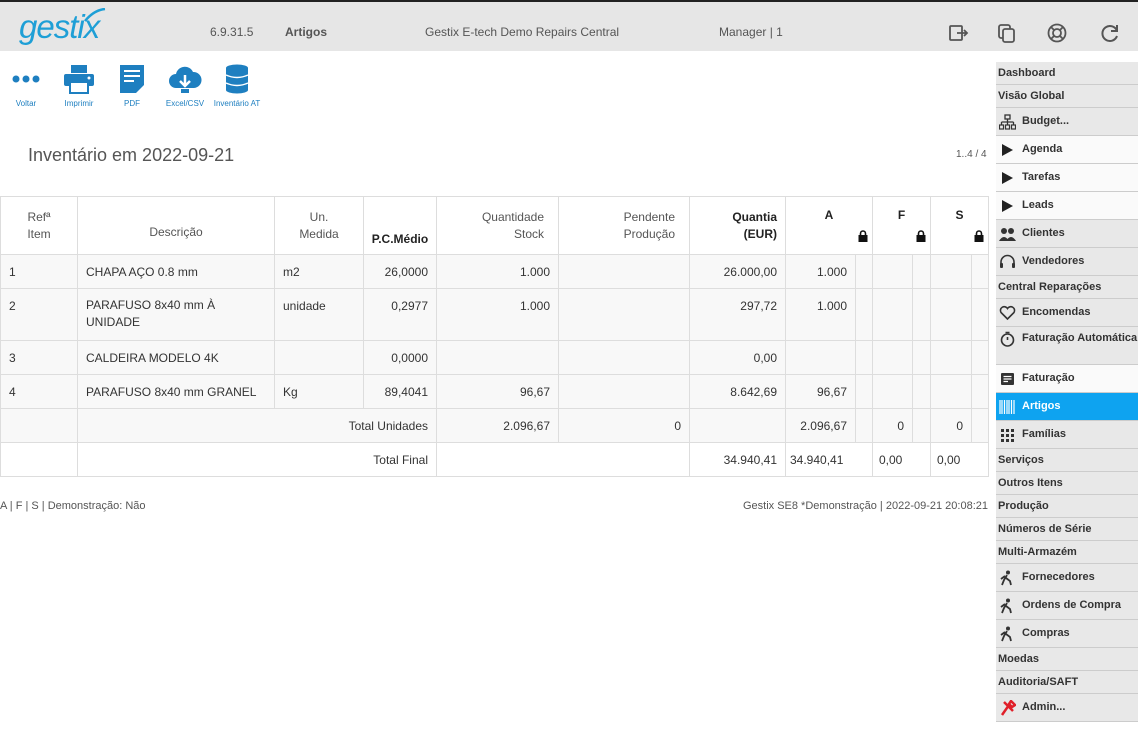 Image resolution: width=1138 pixels, height=733 pixels. What do you see at coordinates (1037, 552) in the screenshot?
I see `sidebar-item-label: Multi-Armazém` at bounding box center [1037, 552].